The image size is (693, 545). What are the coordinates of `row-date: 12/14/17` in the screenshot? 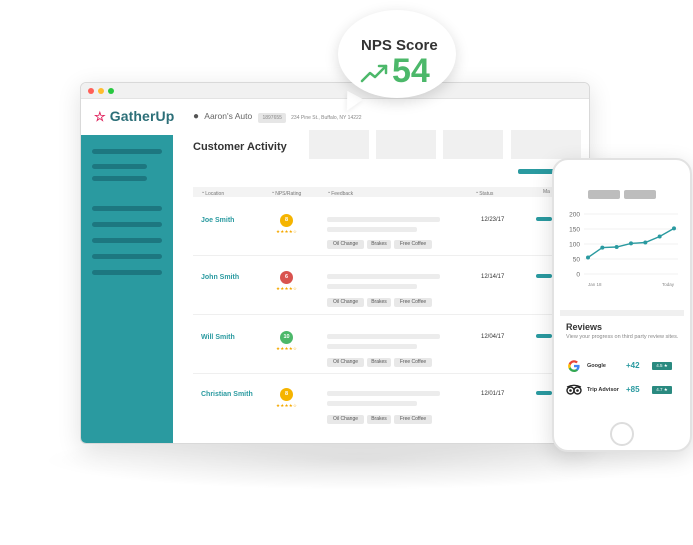 It's located at (493, 277).